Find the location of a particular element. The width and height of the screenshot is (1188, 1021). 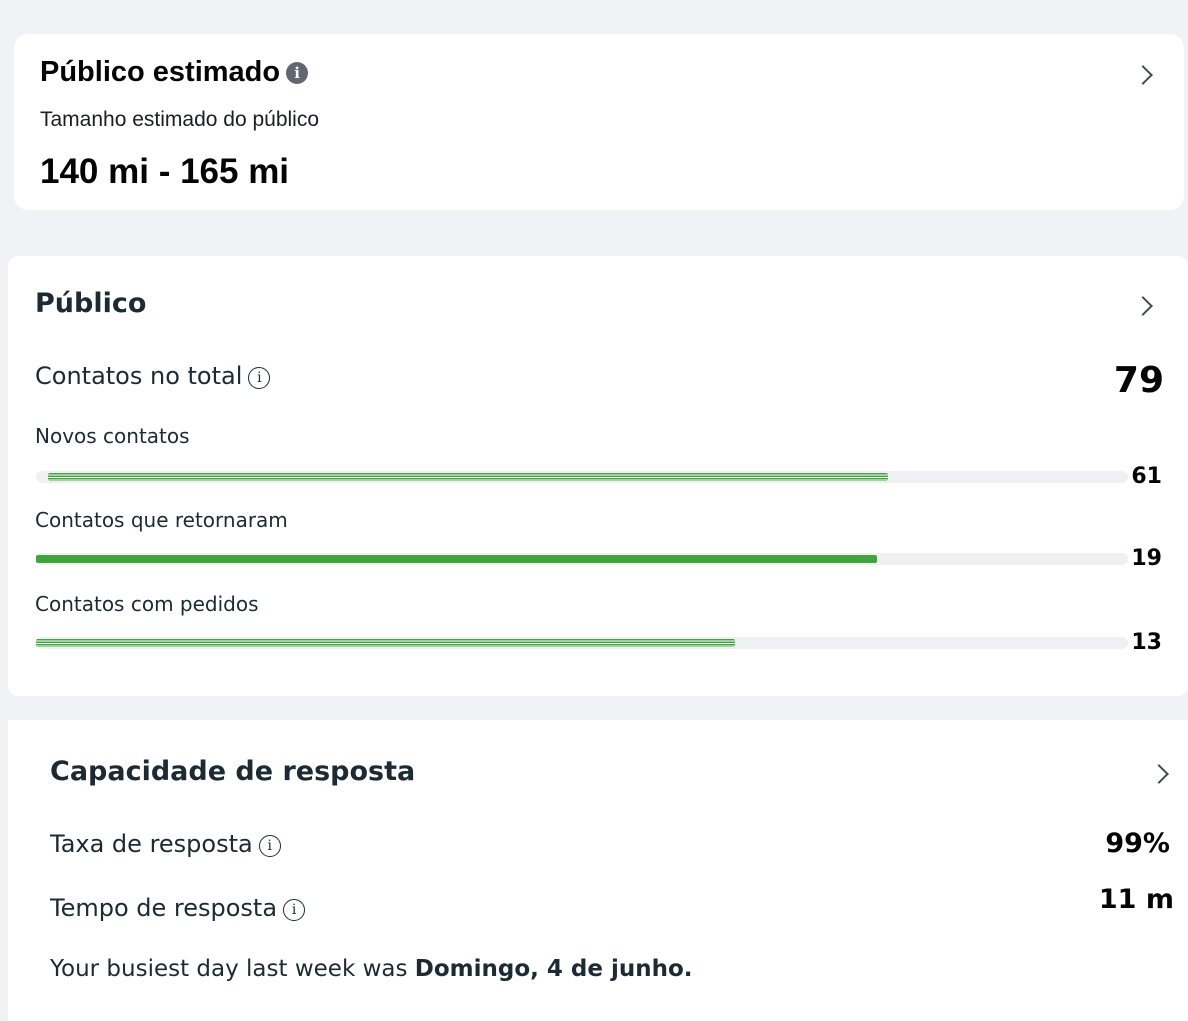

response-rate-row: Taxa de resposta i is located at coordinates (165, 844).